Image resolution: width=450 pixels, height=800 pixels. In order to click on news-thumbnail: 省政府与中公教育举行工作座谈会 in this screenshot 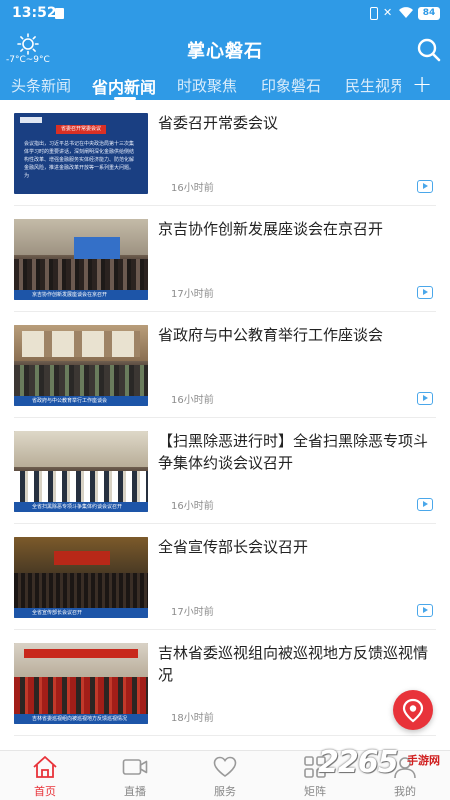, I will do `click(81, 365)`.